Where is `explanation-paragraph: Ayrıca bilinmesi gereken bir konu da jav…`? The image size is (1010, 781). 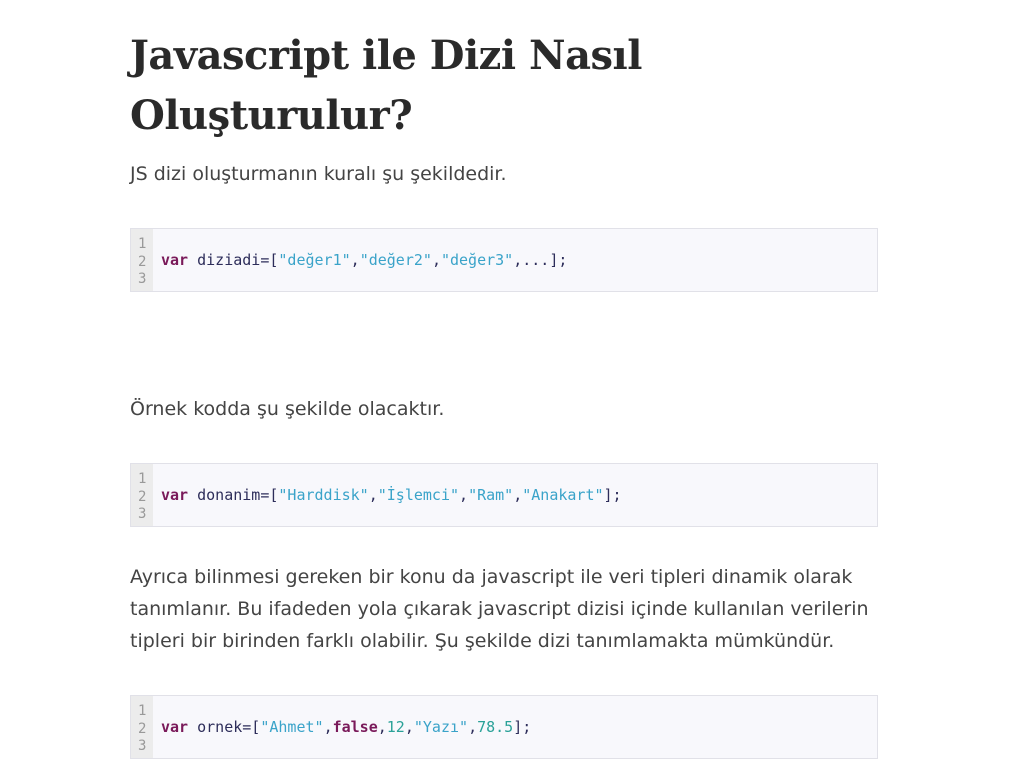
explanation-paragraph: Ayrıca bilinmesi gereken bir konu da jav… is located at coordinates (499, 609).